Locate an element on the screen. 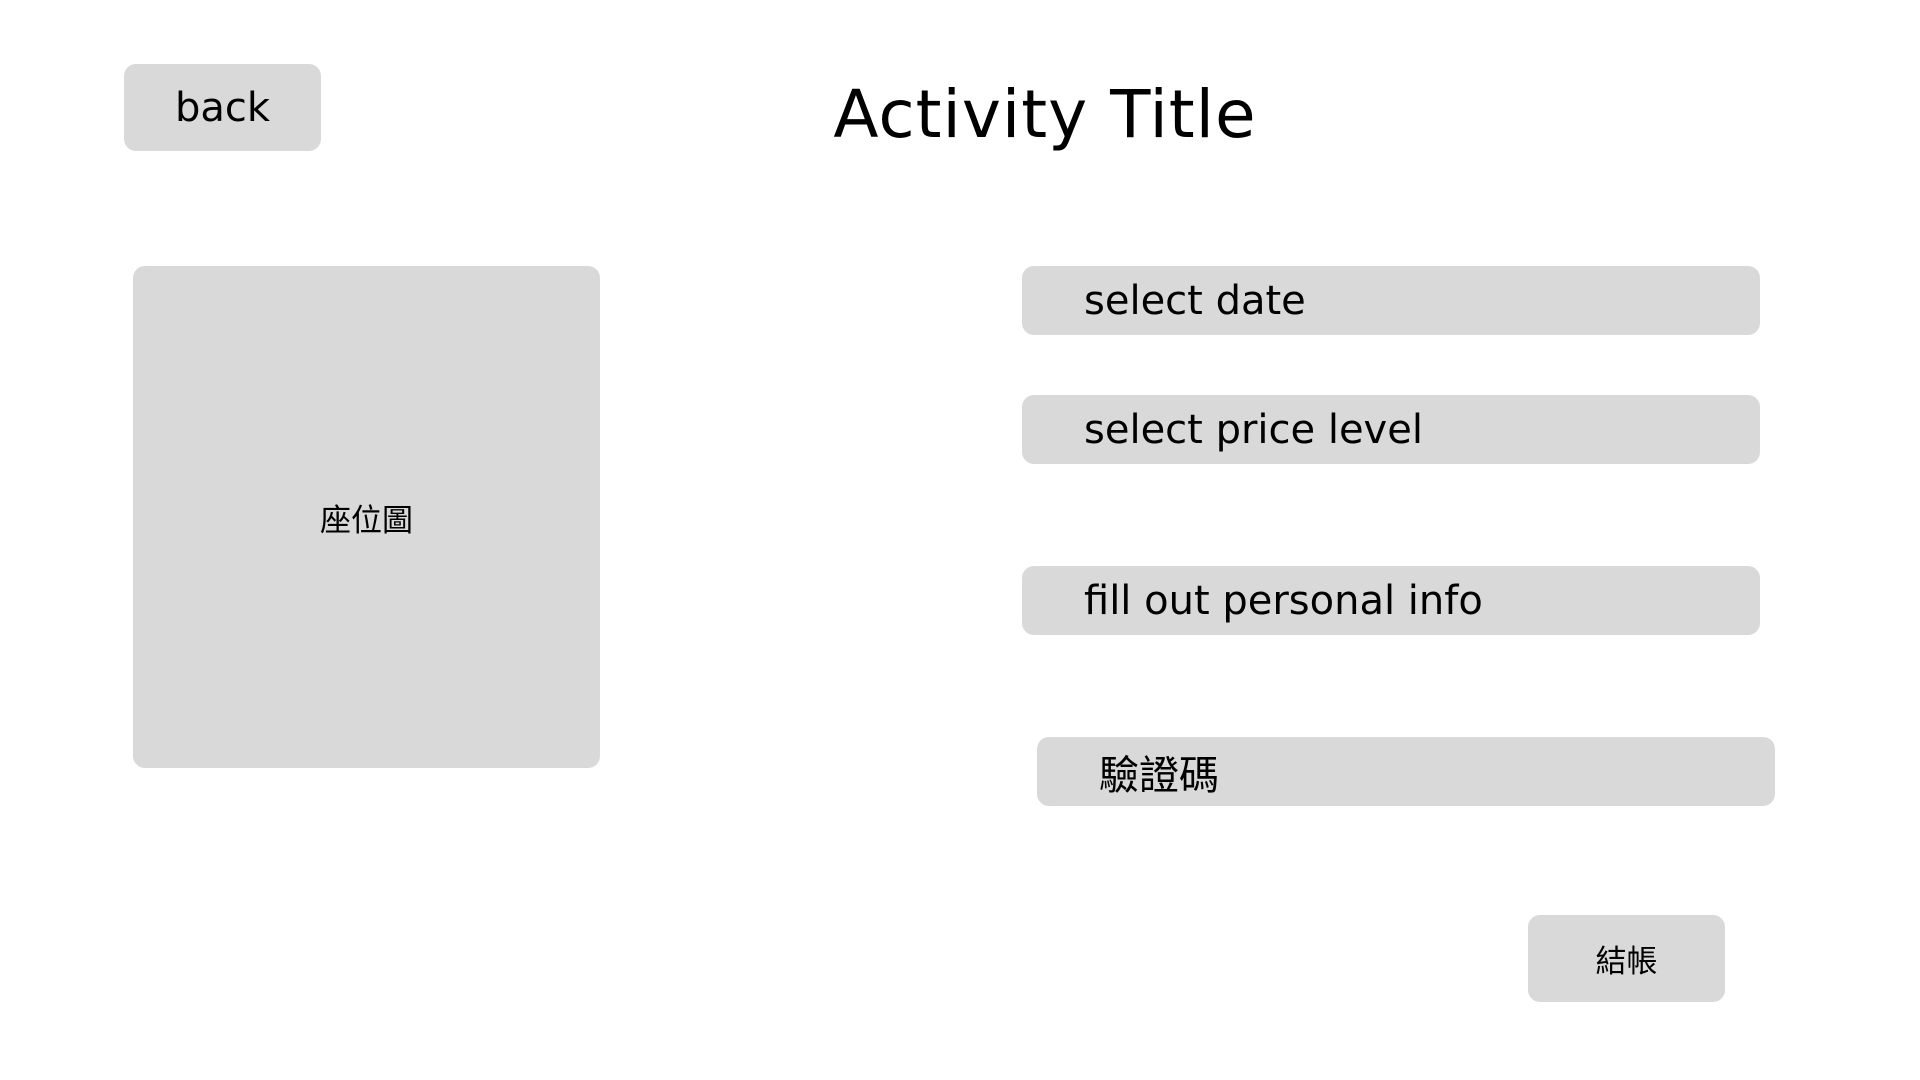  page-title: Activity Title is located at coordinates (1045, 114).